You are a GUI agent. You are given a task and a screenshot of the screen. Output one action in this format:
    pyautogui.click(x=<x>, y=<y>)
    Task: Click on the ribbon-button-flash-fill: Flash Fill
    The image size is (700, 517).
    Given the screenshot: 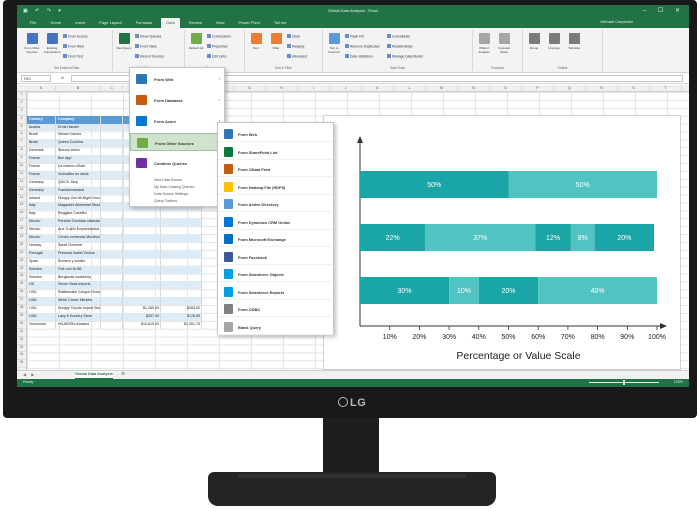 What is the action you would take?
    pyautogui.click(x=354, y=36)
    